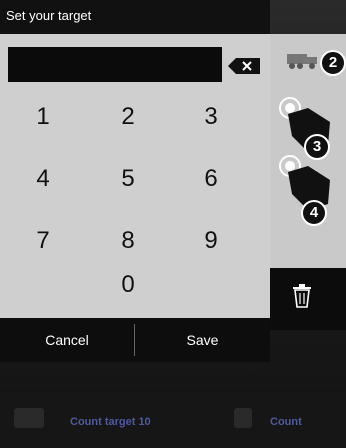 The image size is (346, 448). What do you see at coordinates (314, 213) in the screenshot?
I see `step-badge-4: 4` at bounding box center [314, 213].